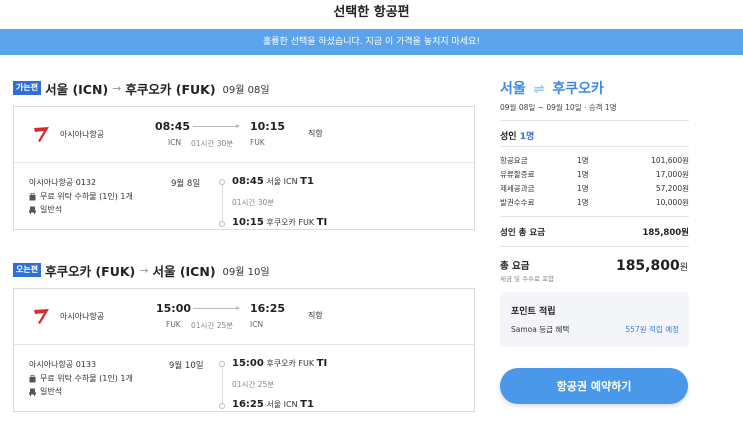  What do you see at coordinates (290, 363) in the screenshot?
I see `departure-detail-place: 후쿠오카 FUK` at bounding box center [290, 363].